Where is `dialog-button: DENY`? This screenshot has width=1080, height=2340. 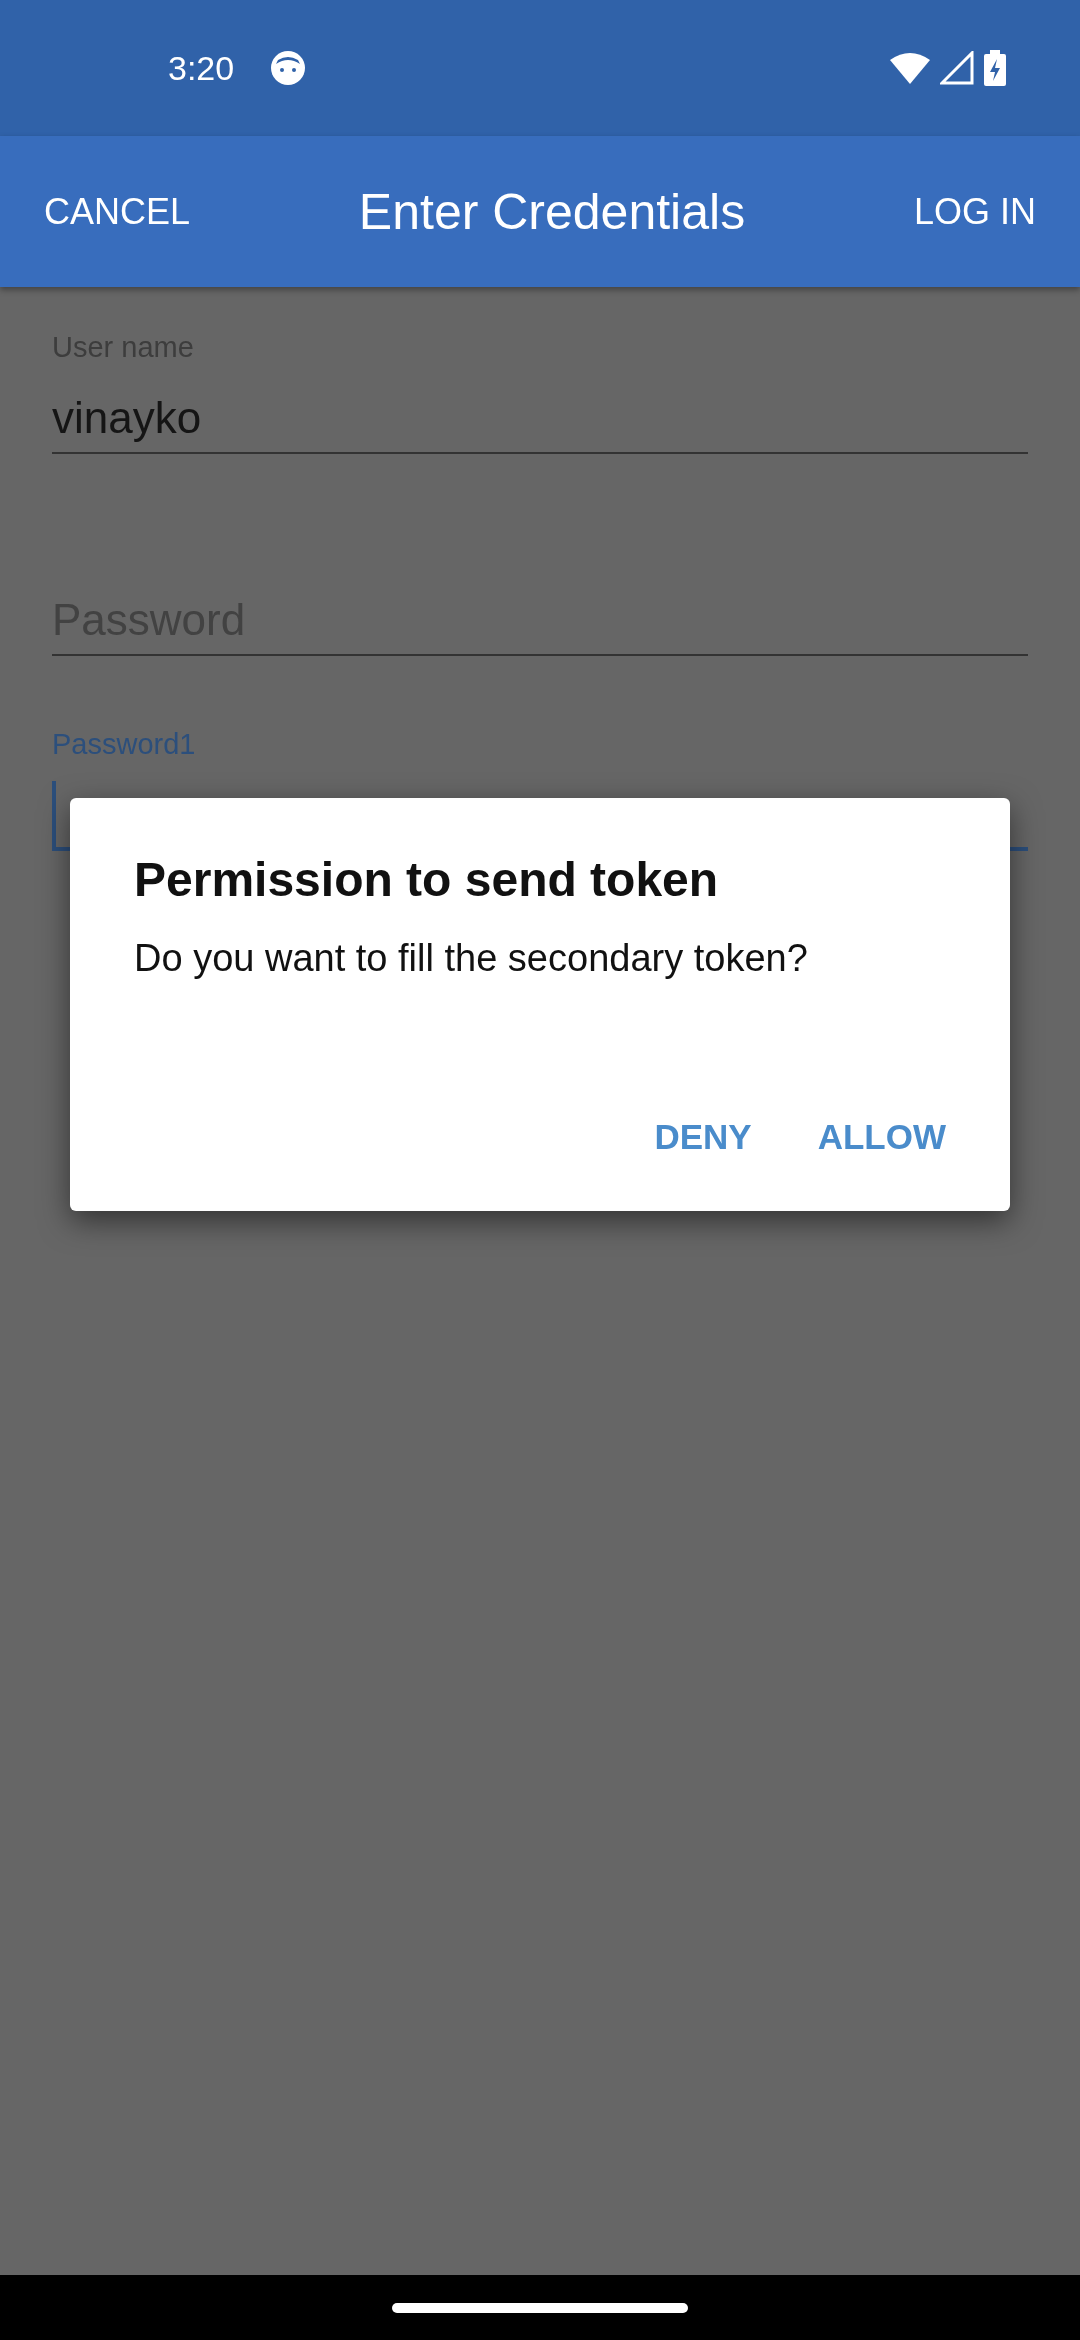 dialog-button: DENY is located at coordinates (703, 1137).